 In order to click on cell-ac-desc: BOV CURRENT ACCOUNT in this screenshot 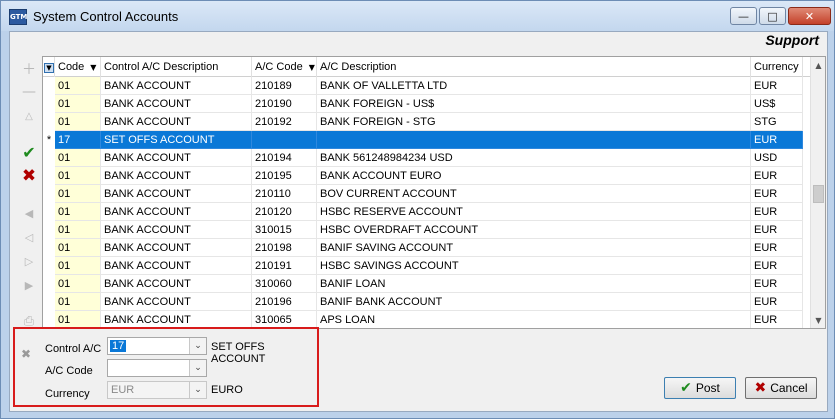, I will do `click(534, 194)`.